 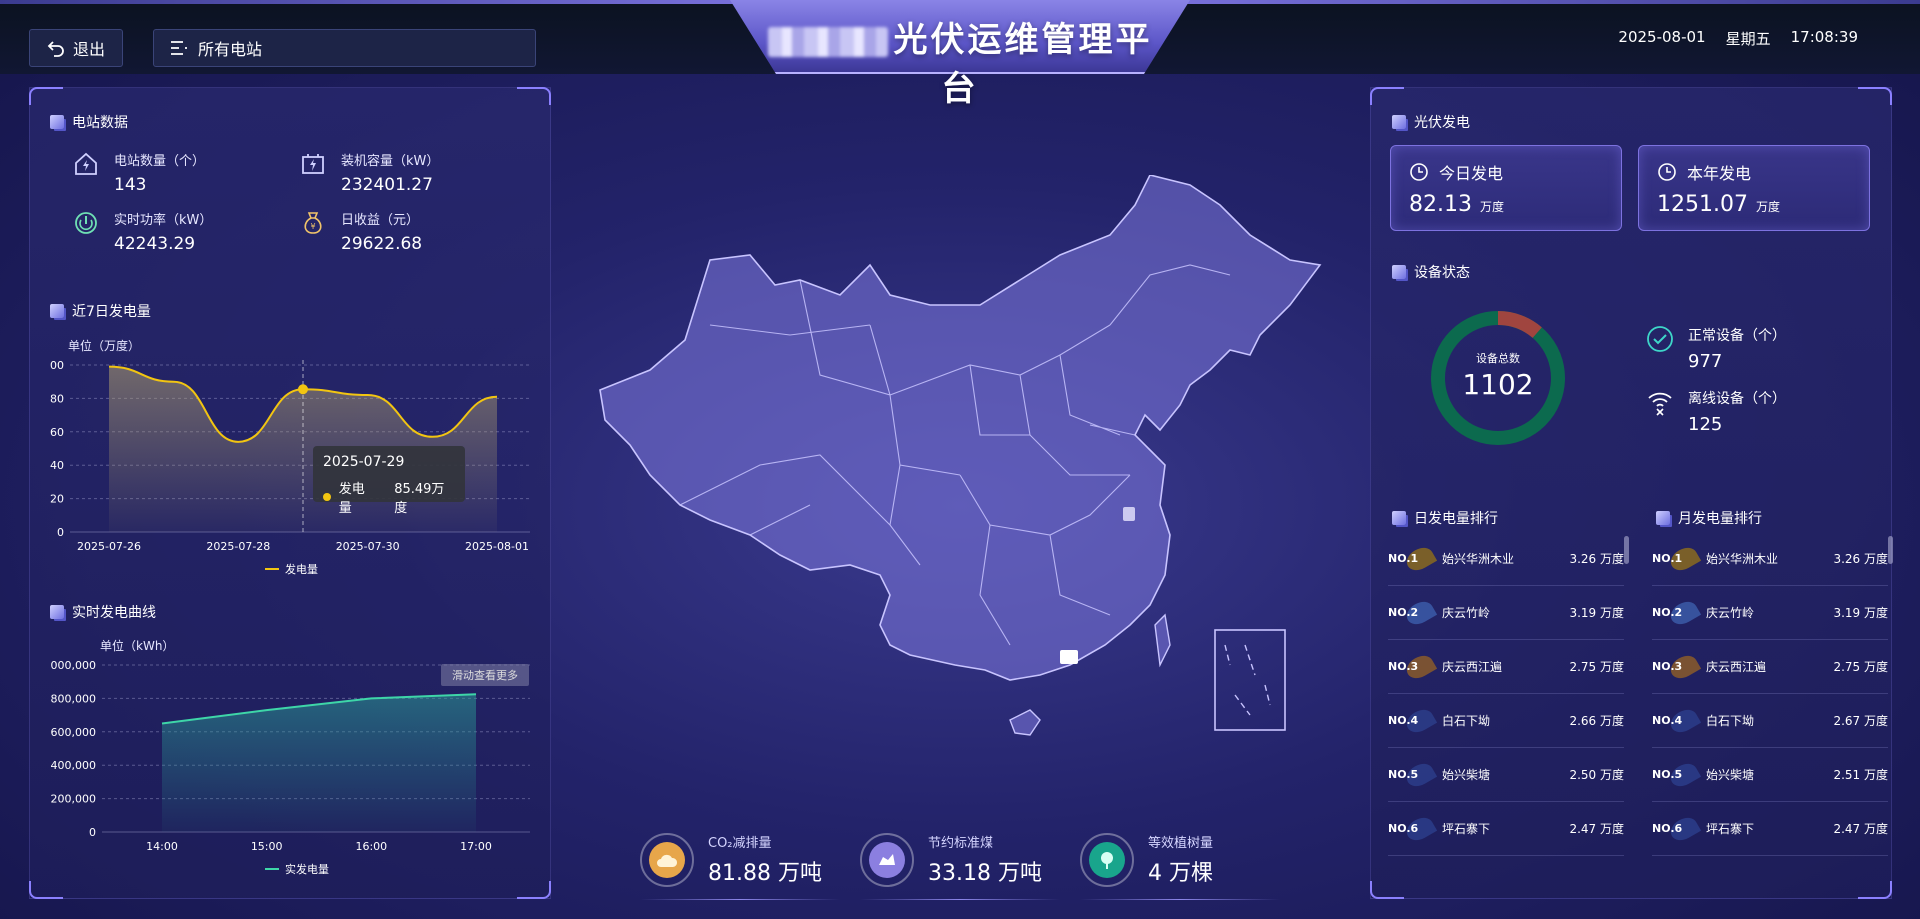 I want to click on exit-button: 退出, so click(x=76, y=48).